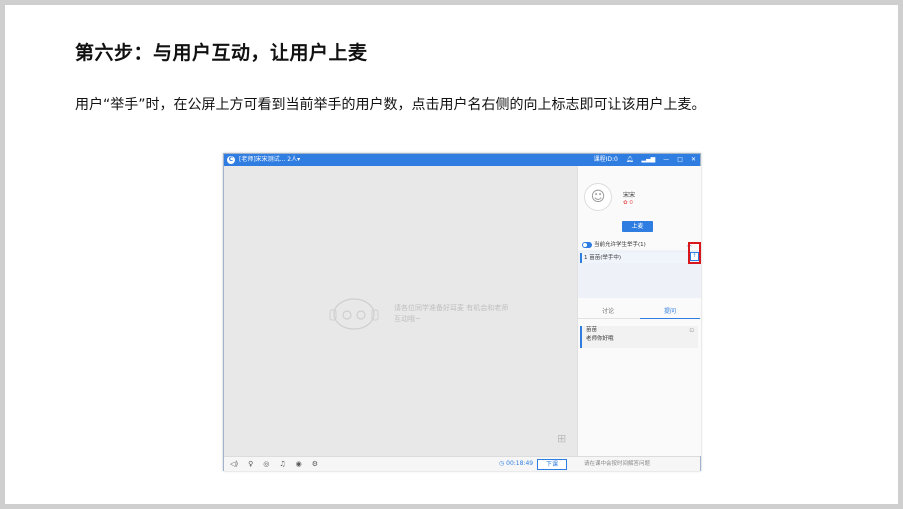 Image resolution: width=903 pixels, height=509 pixels. What do you see at coordinates (354, 314) in the screenshot?
I see `mascot-icon` at bounding box center [354, 314].